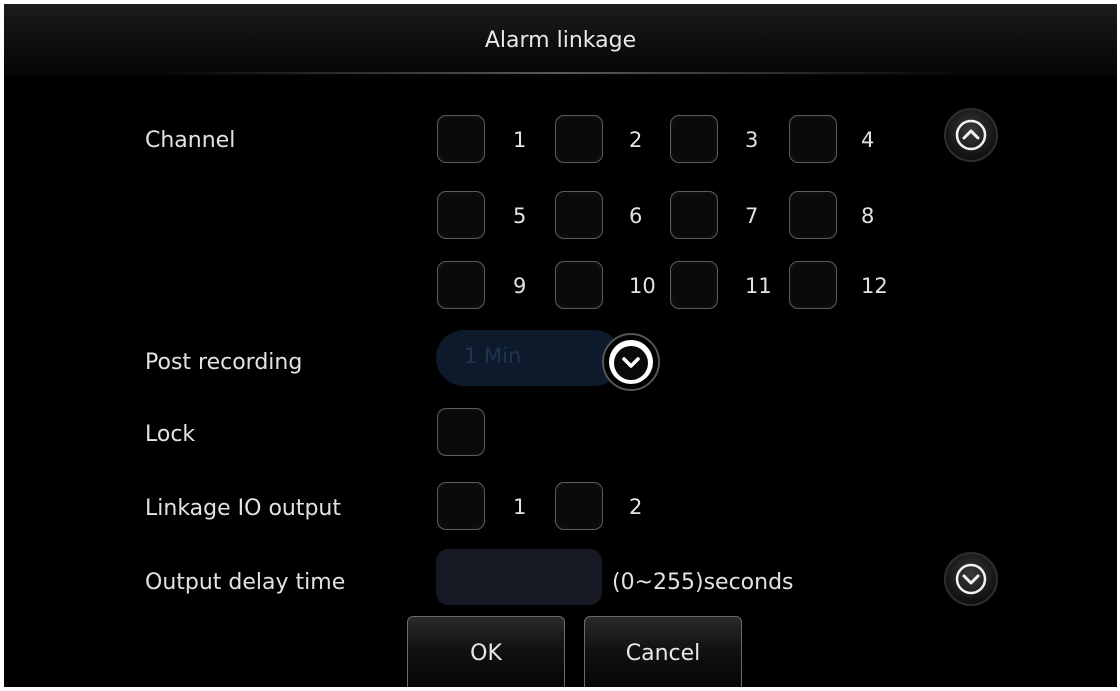 The height and width of the screenshot is (691, 1120). What do you see at coordinates (520, 507) in the screenshot?
I see `io-output-1-label: 1` at bounding box center [520, 507].